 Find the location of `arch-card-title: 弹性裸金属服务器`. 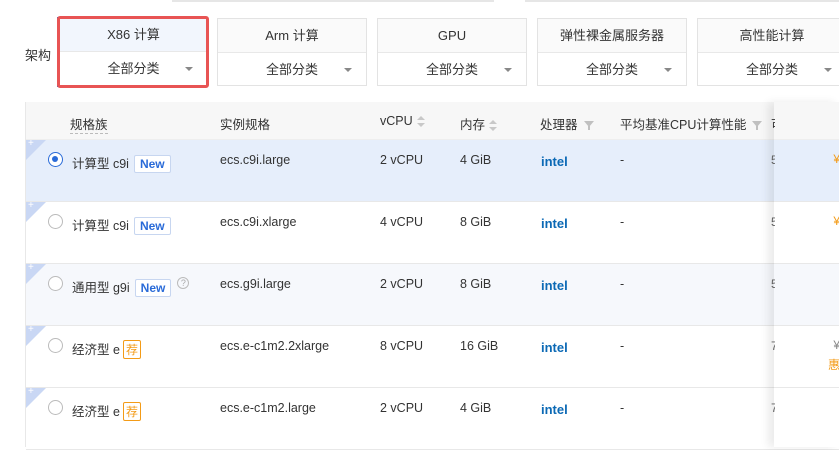

arch-card-title: 弹性裸金属服务器 is located at coordinates (612, 36).